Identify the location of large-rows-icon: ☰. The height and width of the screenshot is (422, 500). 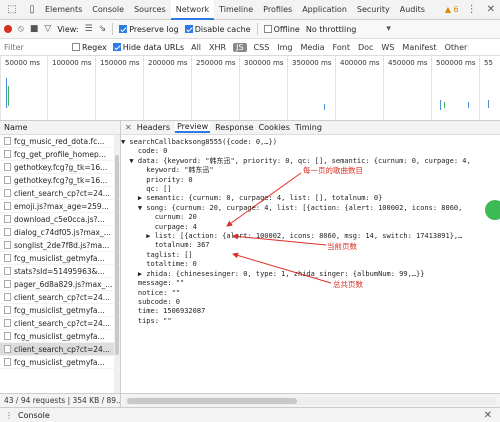
(89, 29).